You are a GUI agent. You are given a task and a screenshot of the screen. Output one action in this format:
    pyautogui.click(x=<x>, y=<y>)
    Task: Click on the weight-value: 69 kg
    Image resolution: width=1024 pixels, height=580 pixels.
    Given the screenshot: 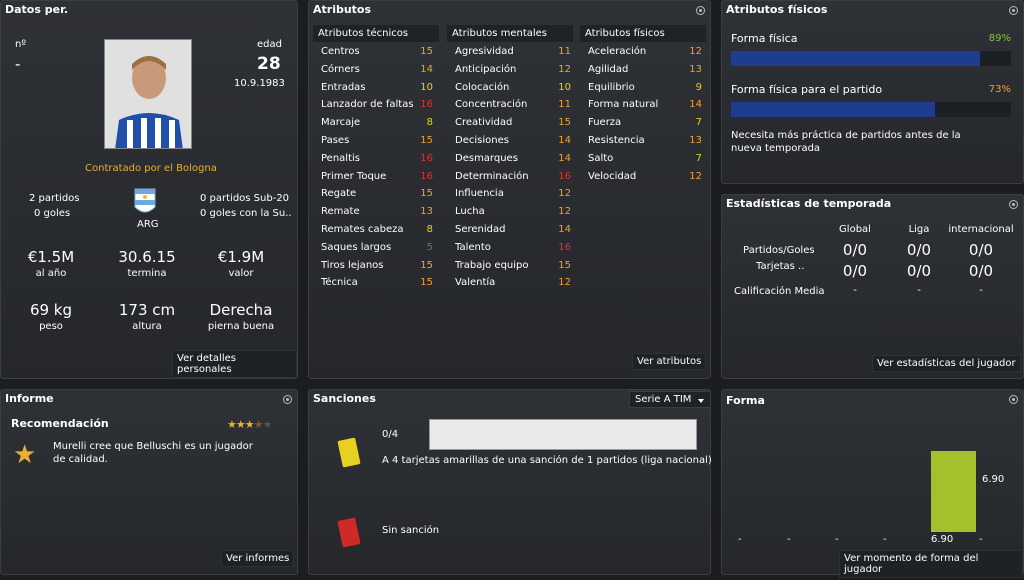 What is the action you would take?
    pyautogui.click(x=51, y=310)
    